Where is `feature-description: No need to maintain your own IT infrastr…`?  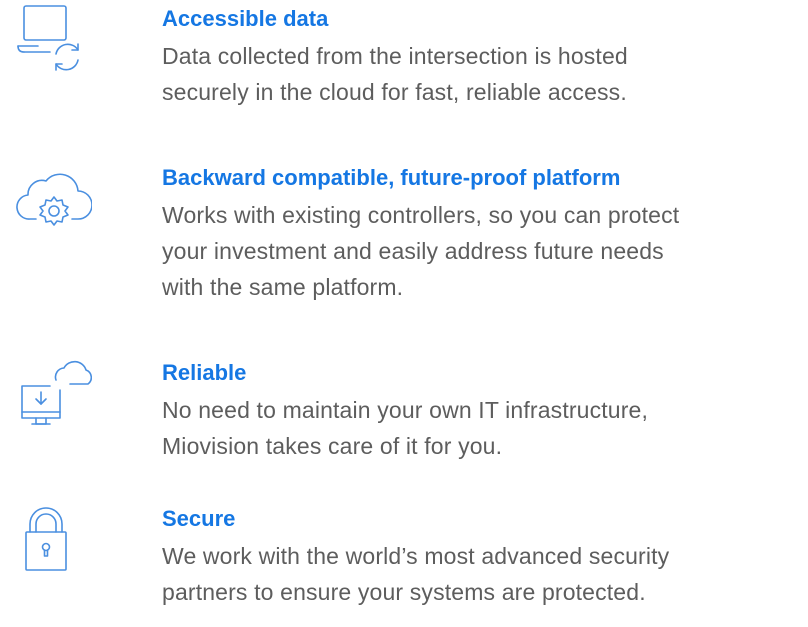
feature-description: No need to maintain your own IT infrastr… is located at coordinates (482, 428).